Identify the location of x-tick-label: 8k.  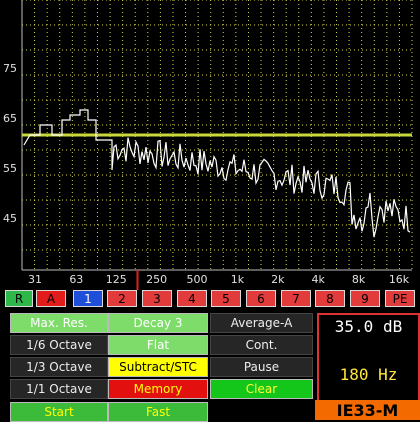
(359, 279).